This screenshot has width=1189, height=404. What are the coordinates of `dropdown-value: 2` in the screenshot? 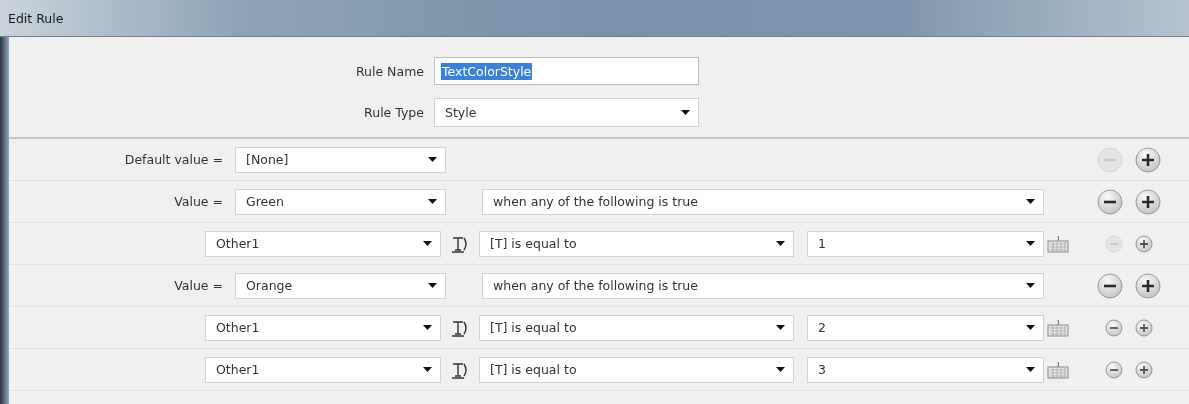 It's located at (822, 327).